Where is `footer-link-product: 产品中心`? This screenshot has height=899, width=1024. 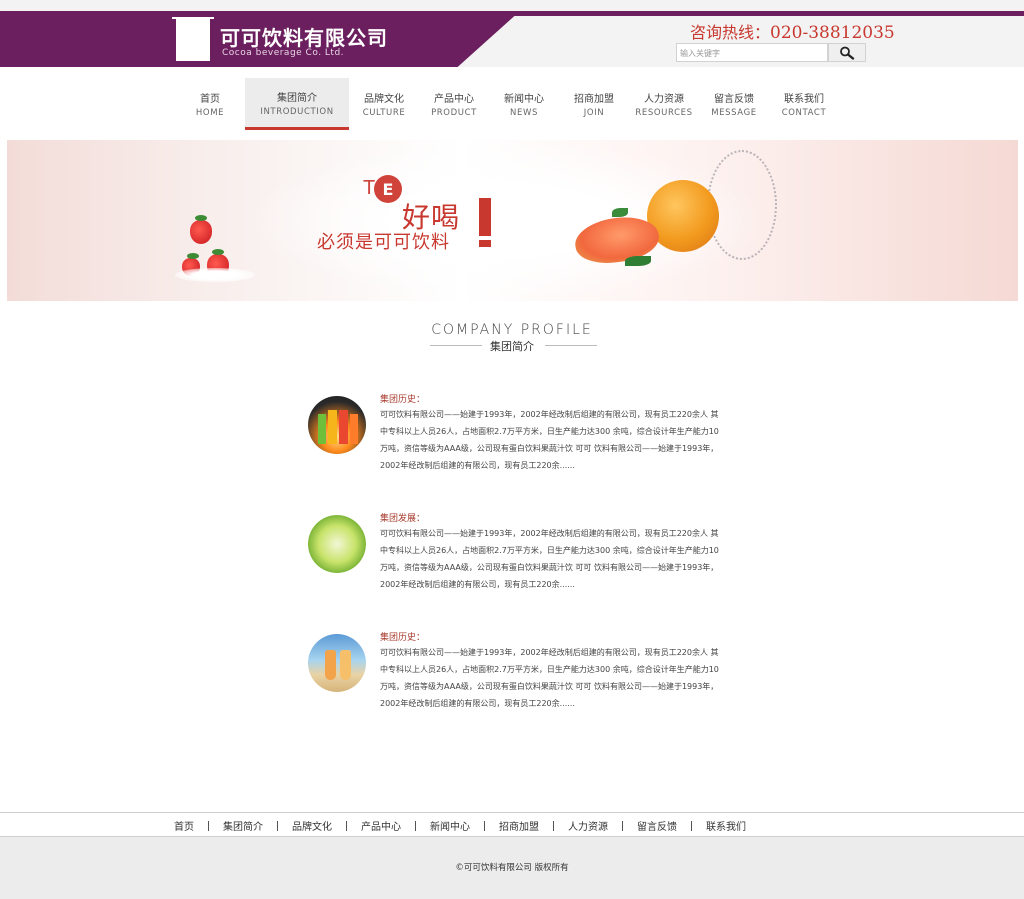
footer-link-product: 产品中心 is located at coordinates (381, 825).